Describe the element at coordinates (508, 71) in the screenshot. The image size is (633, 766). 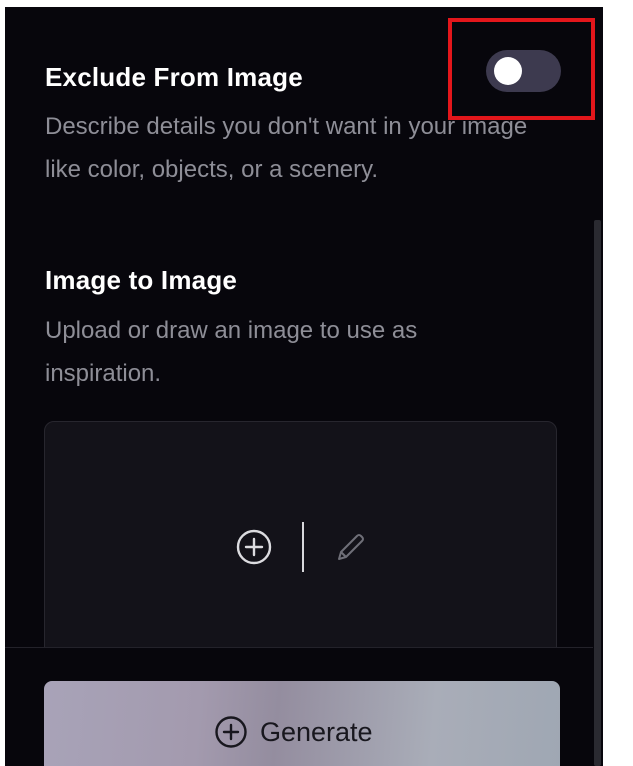
I see `toggle-knob` at that location.